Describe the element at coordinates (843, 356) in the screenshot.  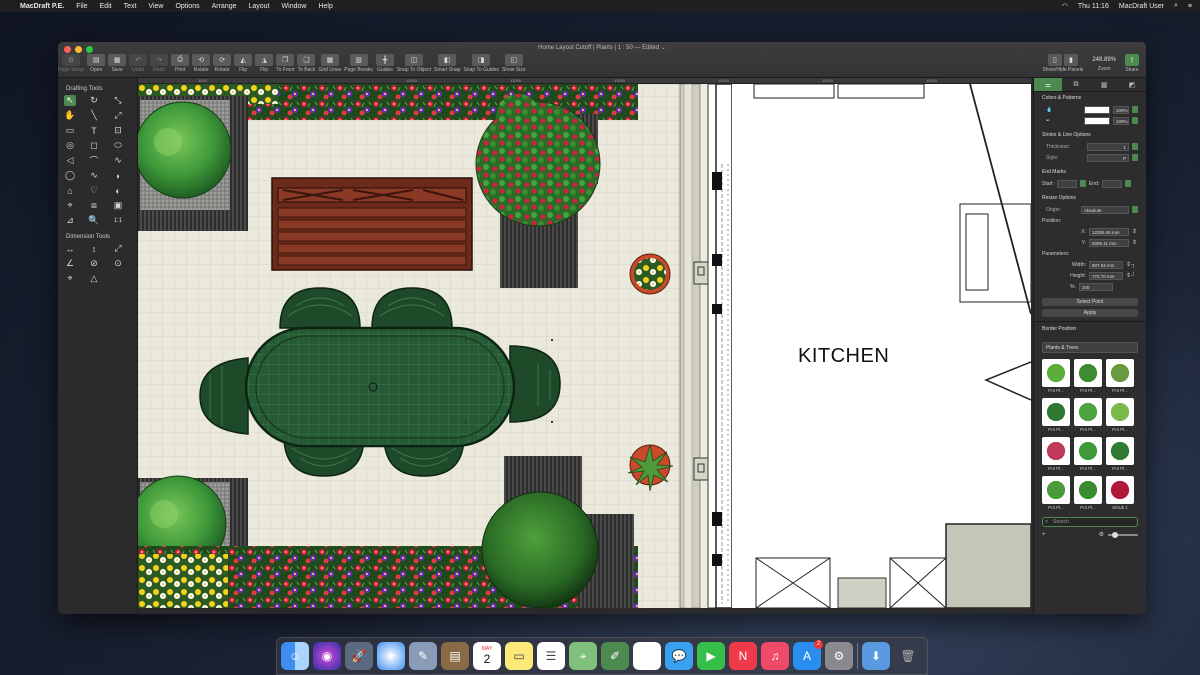
I see `kitchen-label: KITCHEN` at that location.